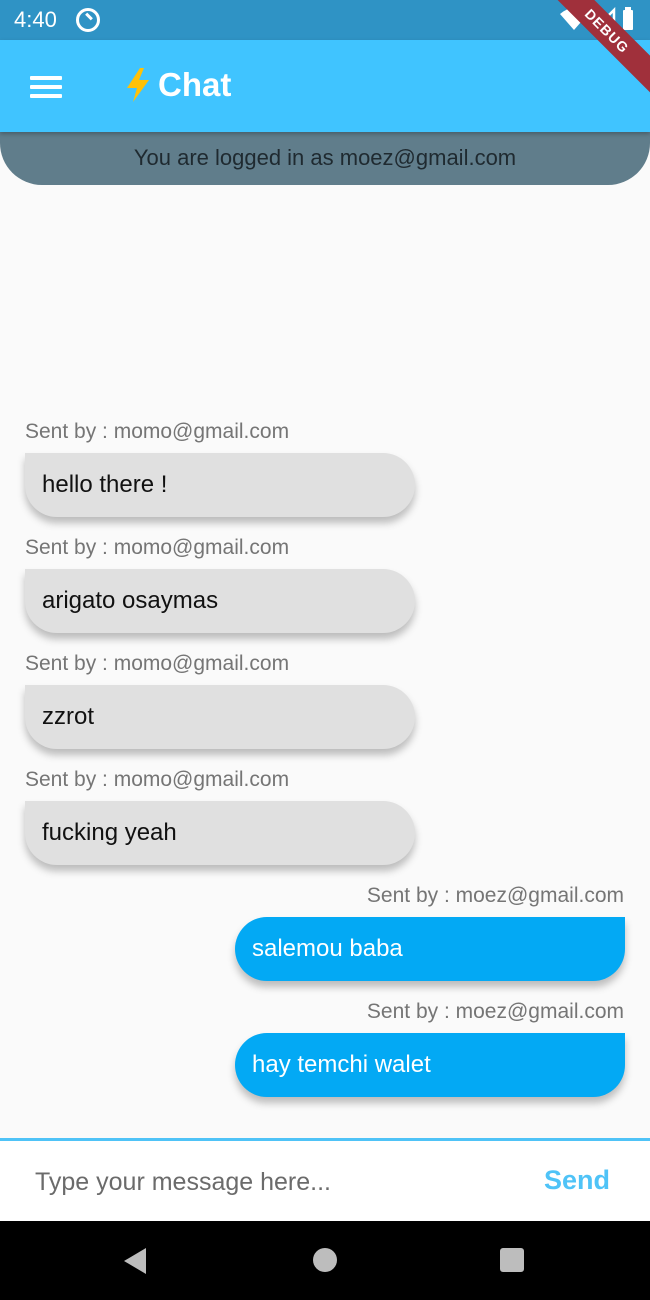 The height and width of the screenshot is (1300, 650). Describe the element at coordinates (220, 485) in the screenshot. I see `received-message-bubble: hello there !` at that location.